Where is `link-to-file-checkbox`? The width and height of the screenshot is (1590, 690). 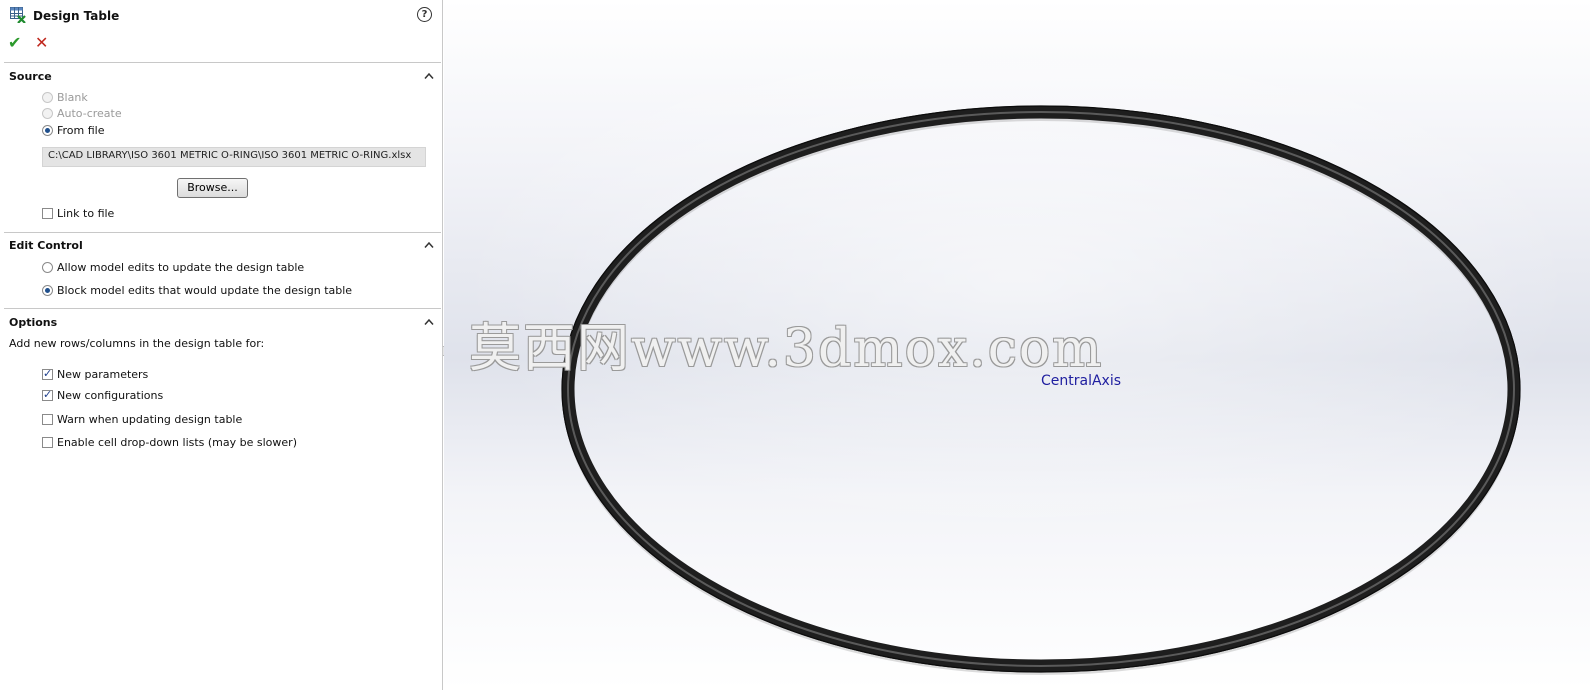 link-to-file-checkbox is located at coordinates (47, 213).